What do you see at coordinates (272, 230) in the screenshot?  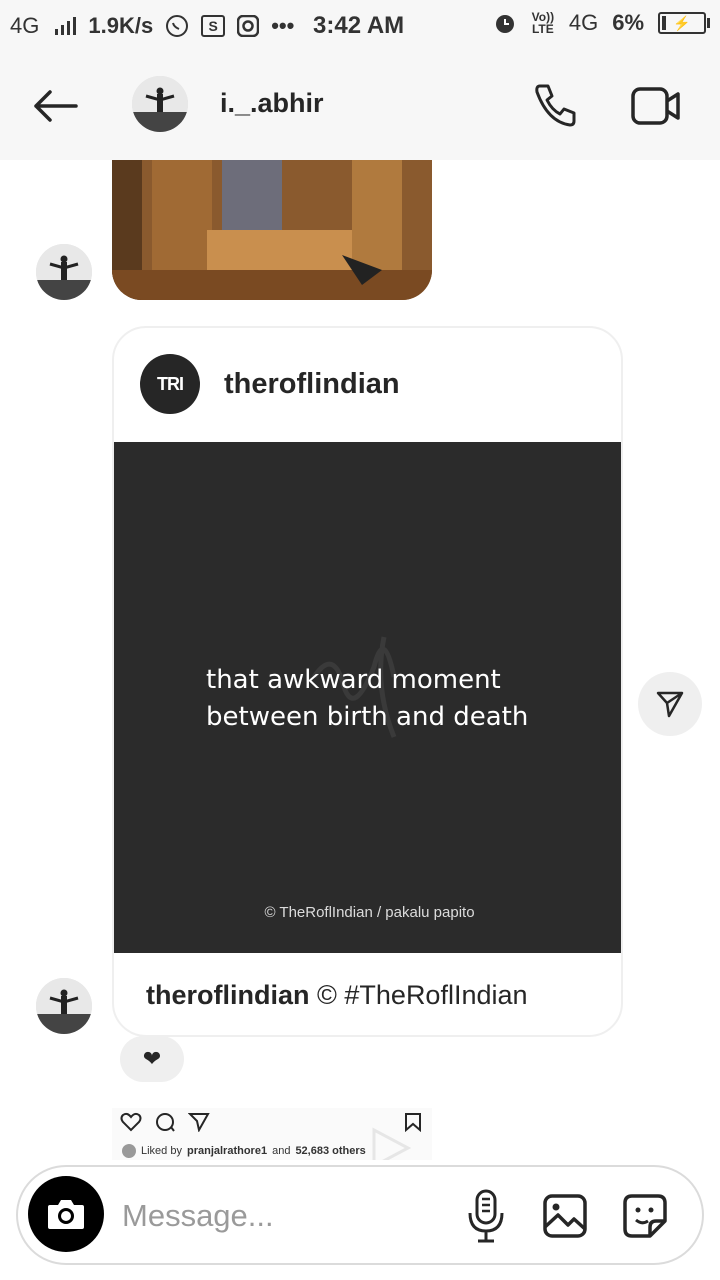 I see `shared-image-message` at bounding box center [272, 230].